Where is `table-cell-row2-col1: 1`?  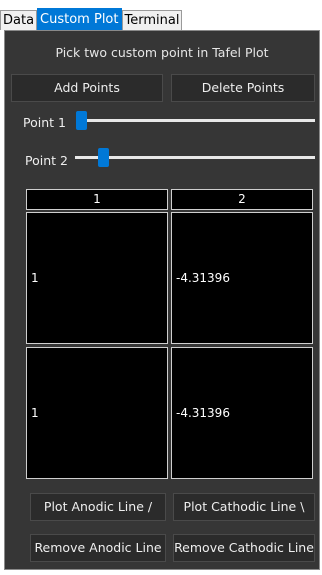 table-cell-row2-col1: 1 is located at coordinates (97, 413).